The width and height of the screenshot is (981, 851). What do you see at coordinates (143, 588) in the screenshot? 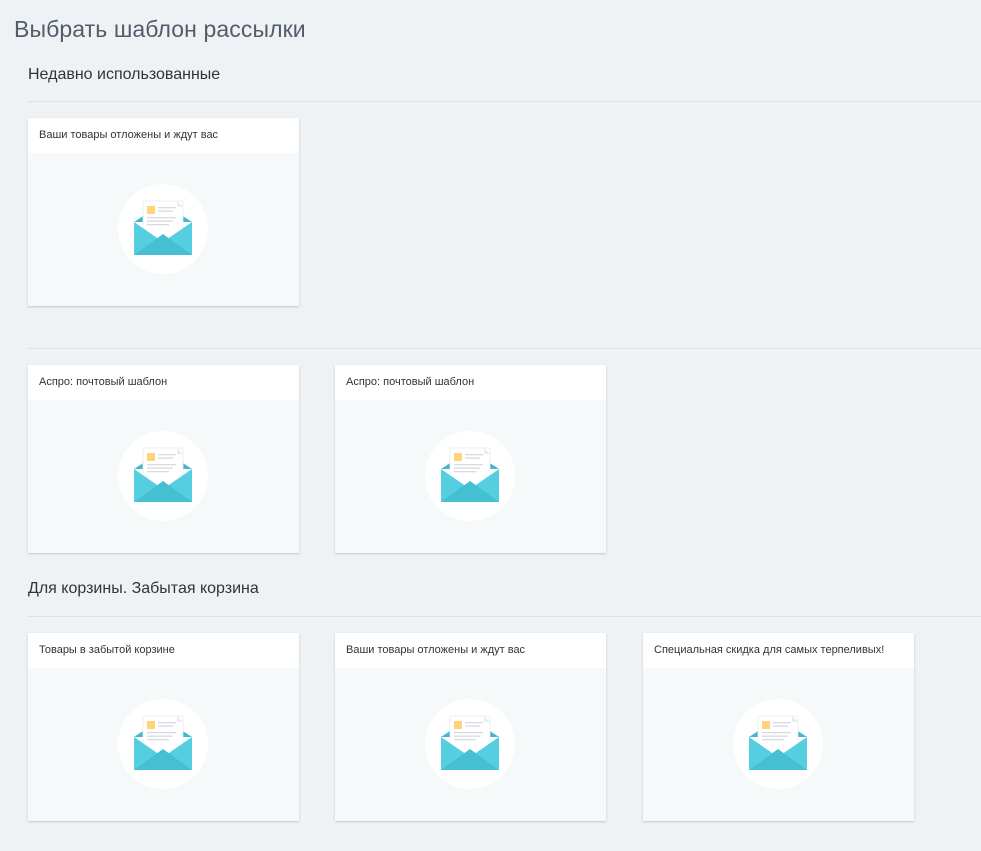
I see `section-title-cart: Для корзины. Забытая корзина` at bounding box center [143, 588].